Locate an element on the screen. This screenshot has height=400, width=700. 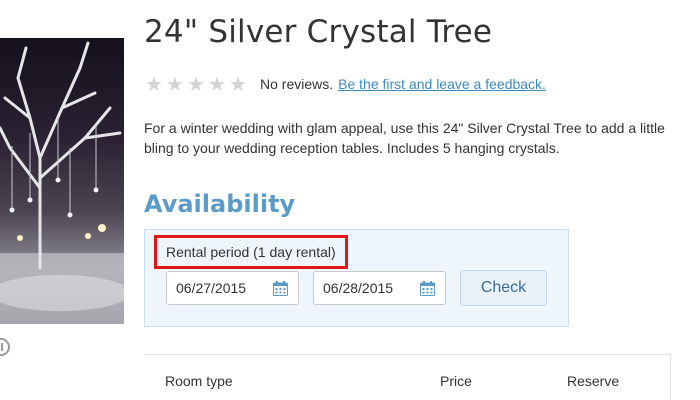
rooms-table-divider is located at coordinates (407, 354).